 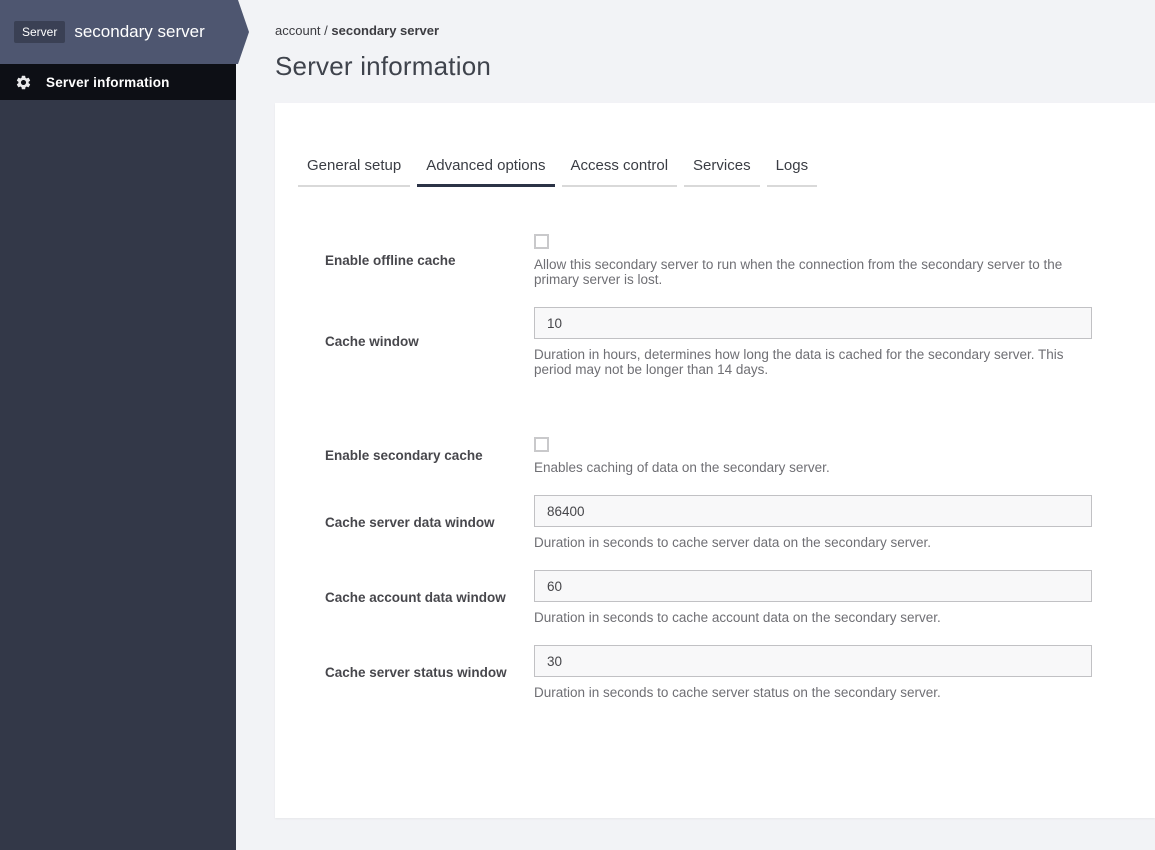 What do you see at coordinates (385, 30) in the screenshot?
I see `breadcrumb-current: secondary server` at bounding box center [385, 30].